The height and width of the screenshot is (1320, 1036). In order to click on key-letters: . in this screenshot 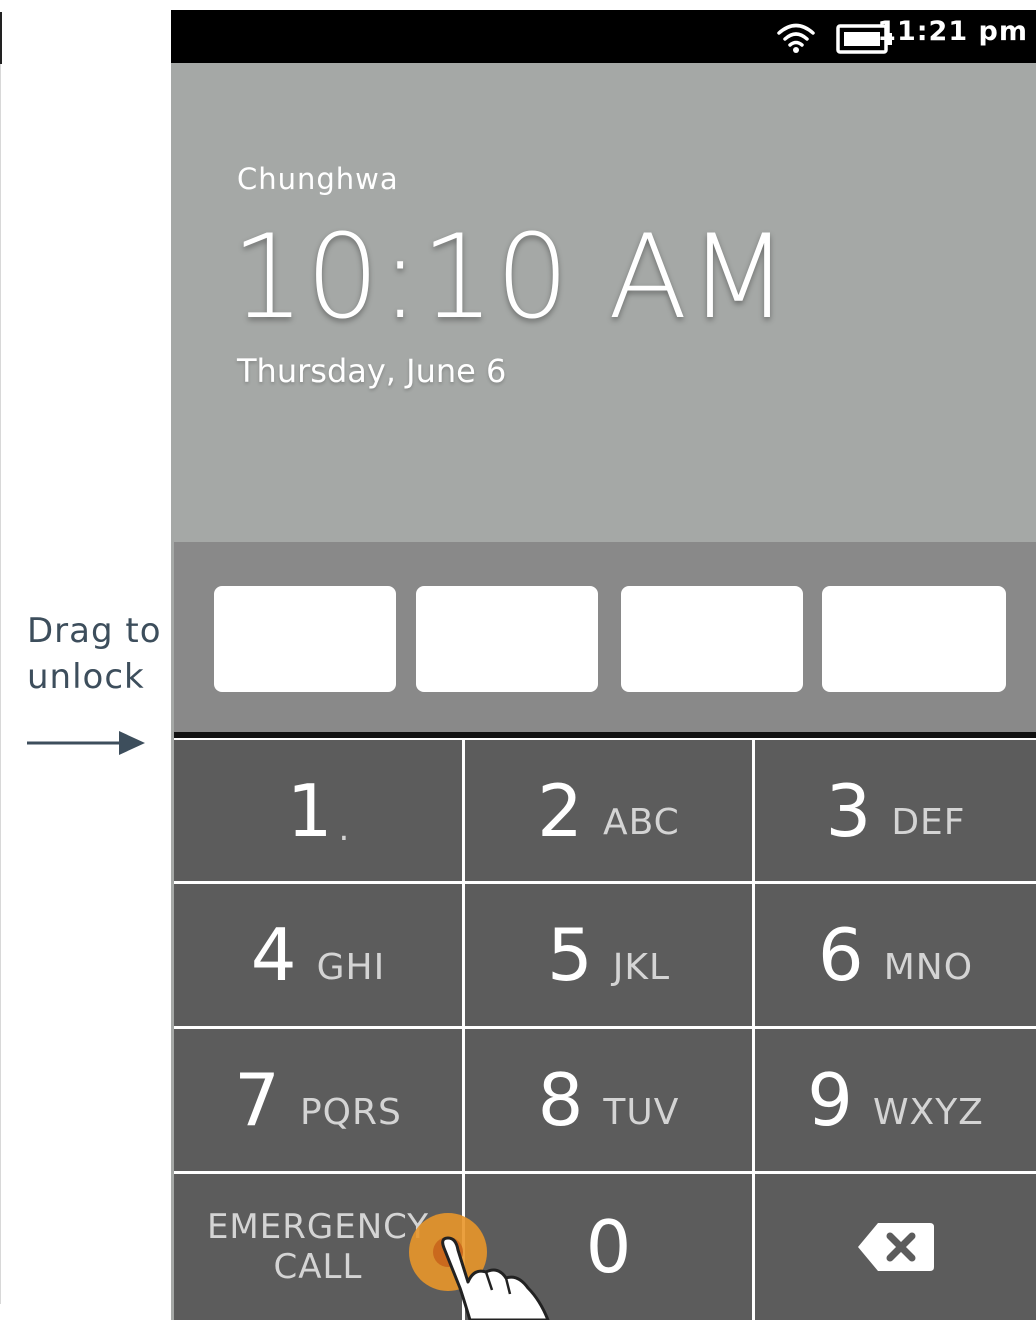, I will do `click(344, 828)`.